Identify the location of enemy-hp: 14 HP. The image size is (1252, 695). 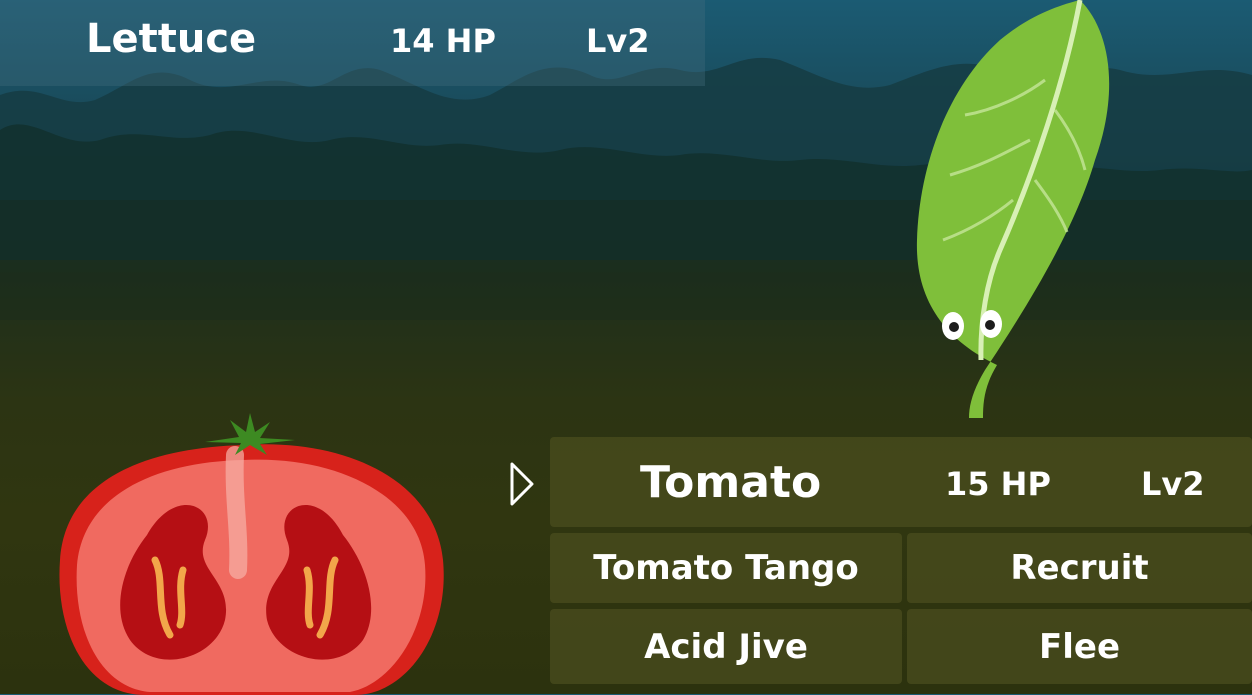
(443, 41).